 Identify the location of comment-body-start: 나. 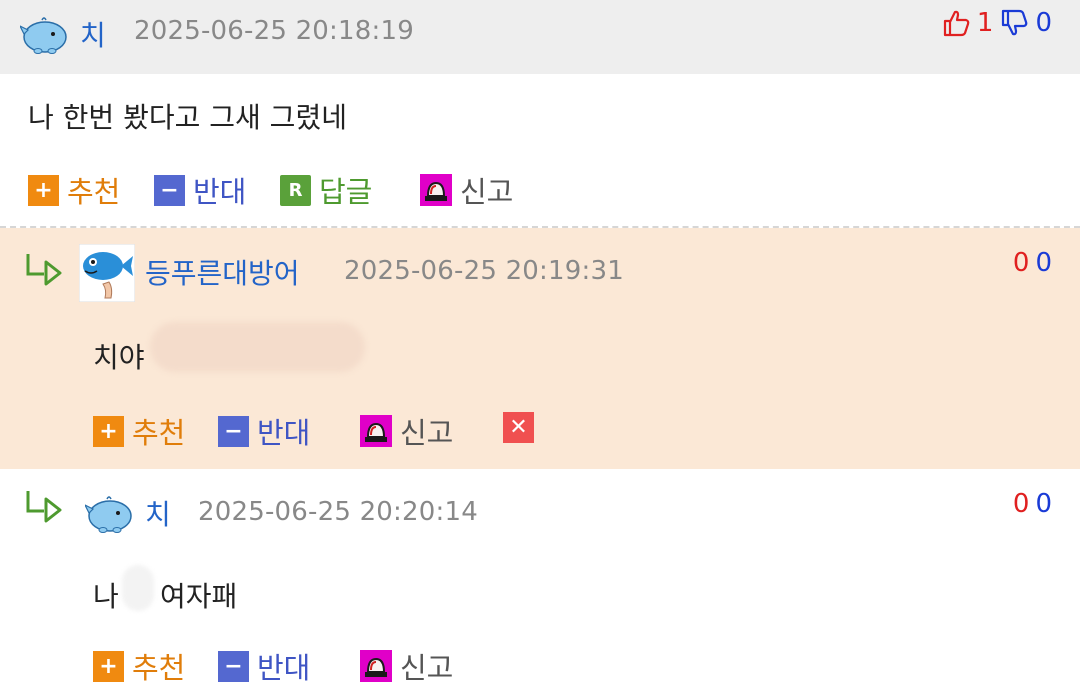
(106, 596).